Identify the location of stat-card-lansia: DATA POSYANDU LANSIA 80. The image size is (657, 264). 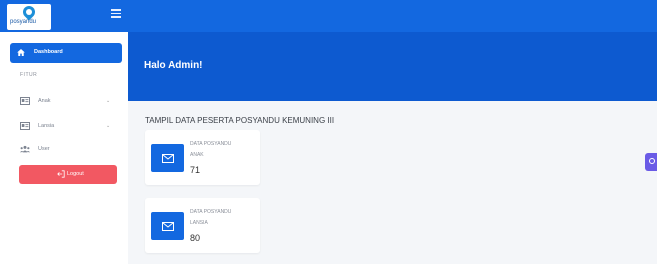
(202, 225).